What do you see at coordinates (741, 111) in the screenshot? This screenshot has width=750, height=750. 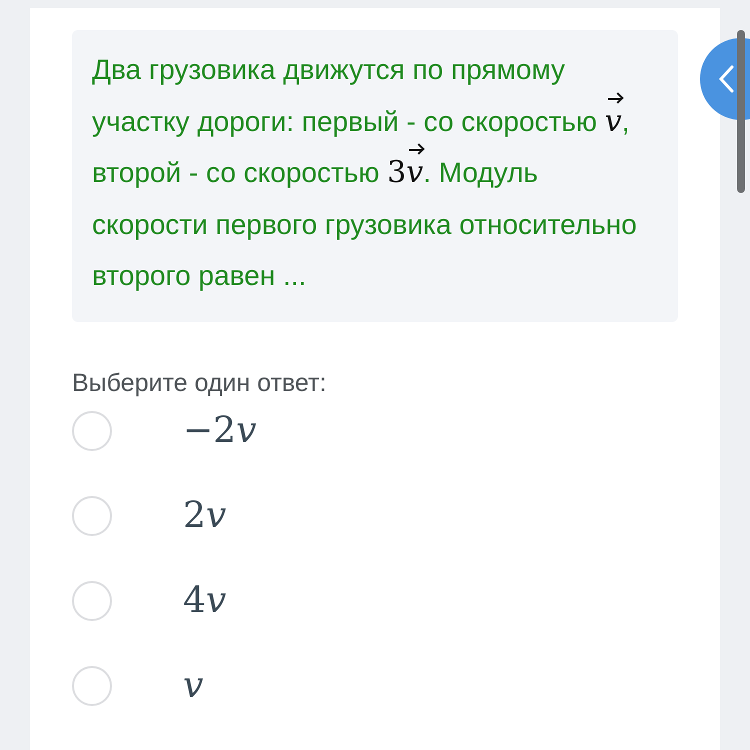 I see `scrollbar` at bounding box center [741, 111].